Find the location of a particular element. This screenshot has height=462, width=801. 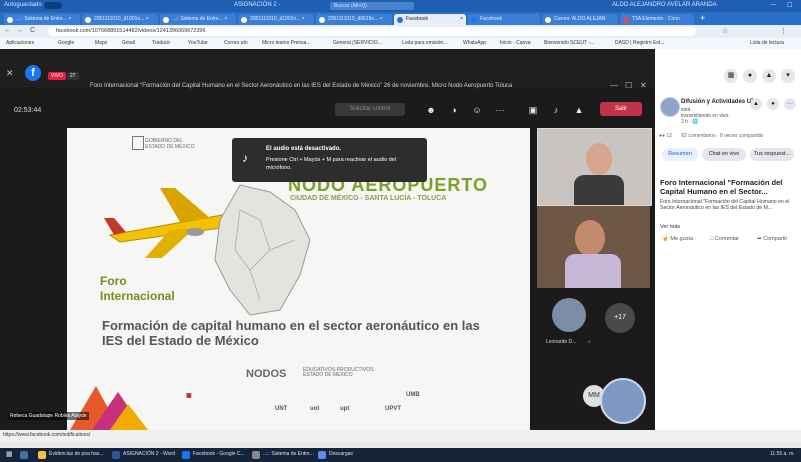

reload-icon: C is located at coordinates (32, 30).